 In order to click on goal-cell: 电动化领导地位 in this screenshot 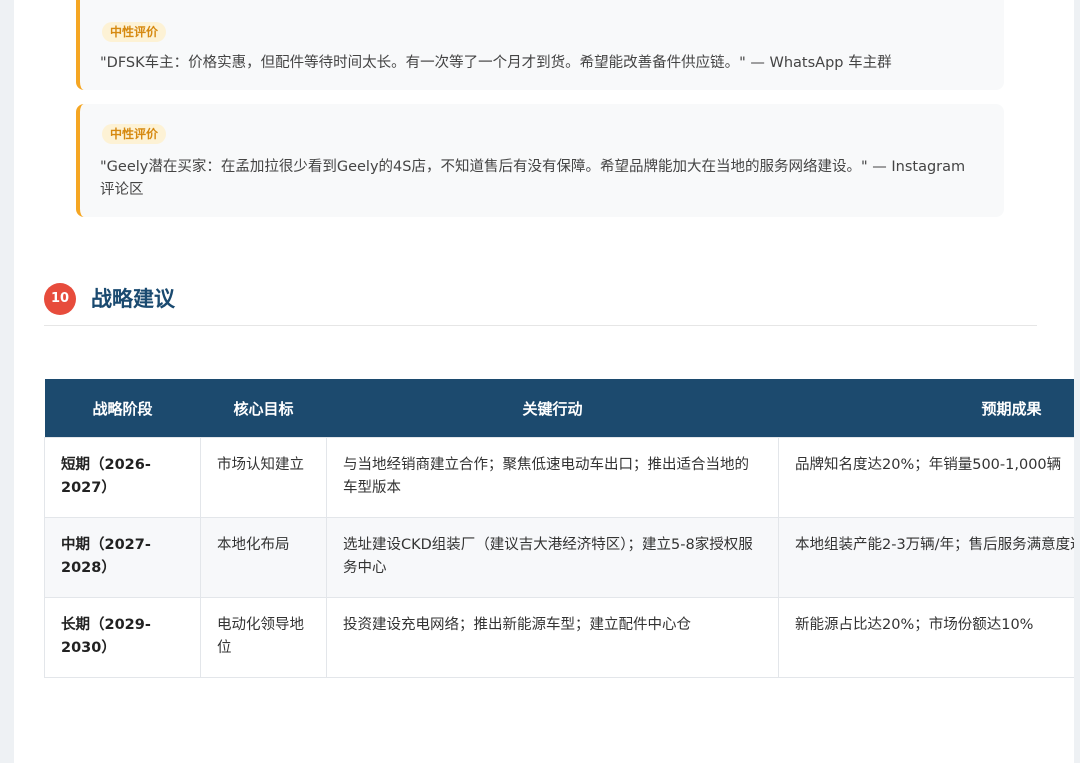, I will do `click(263, 637)`.